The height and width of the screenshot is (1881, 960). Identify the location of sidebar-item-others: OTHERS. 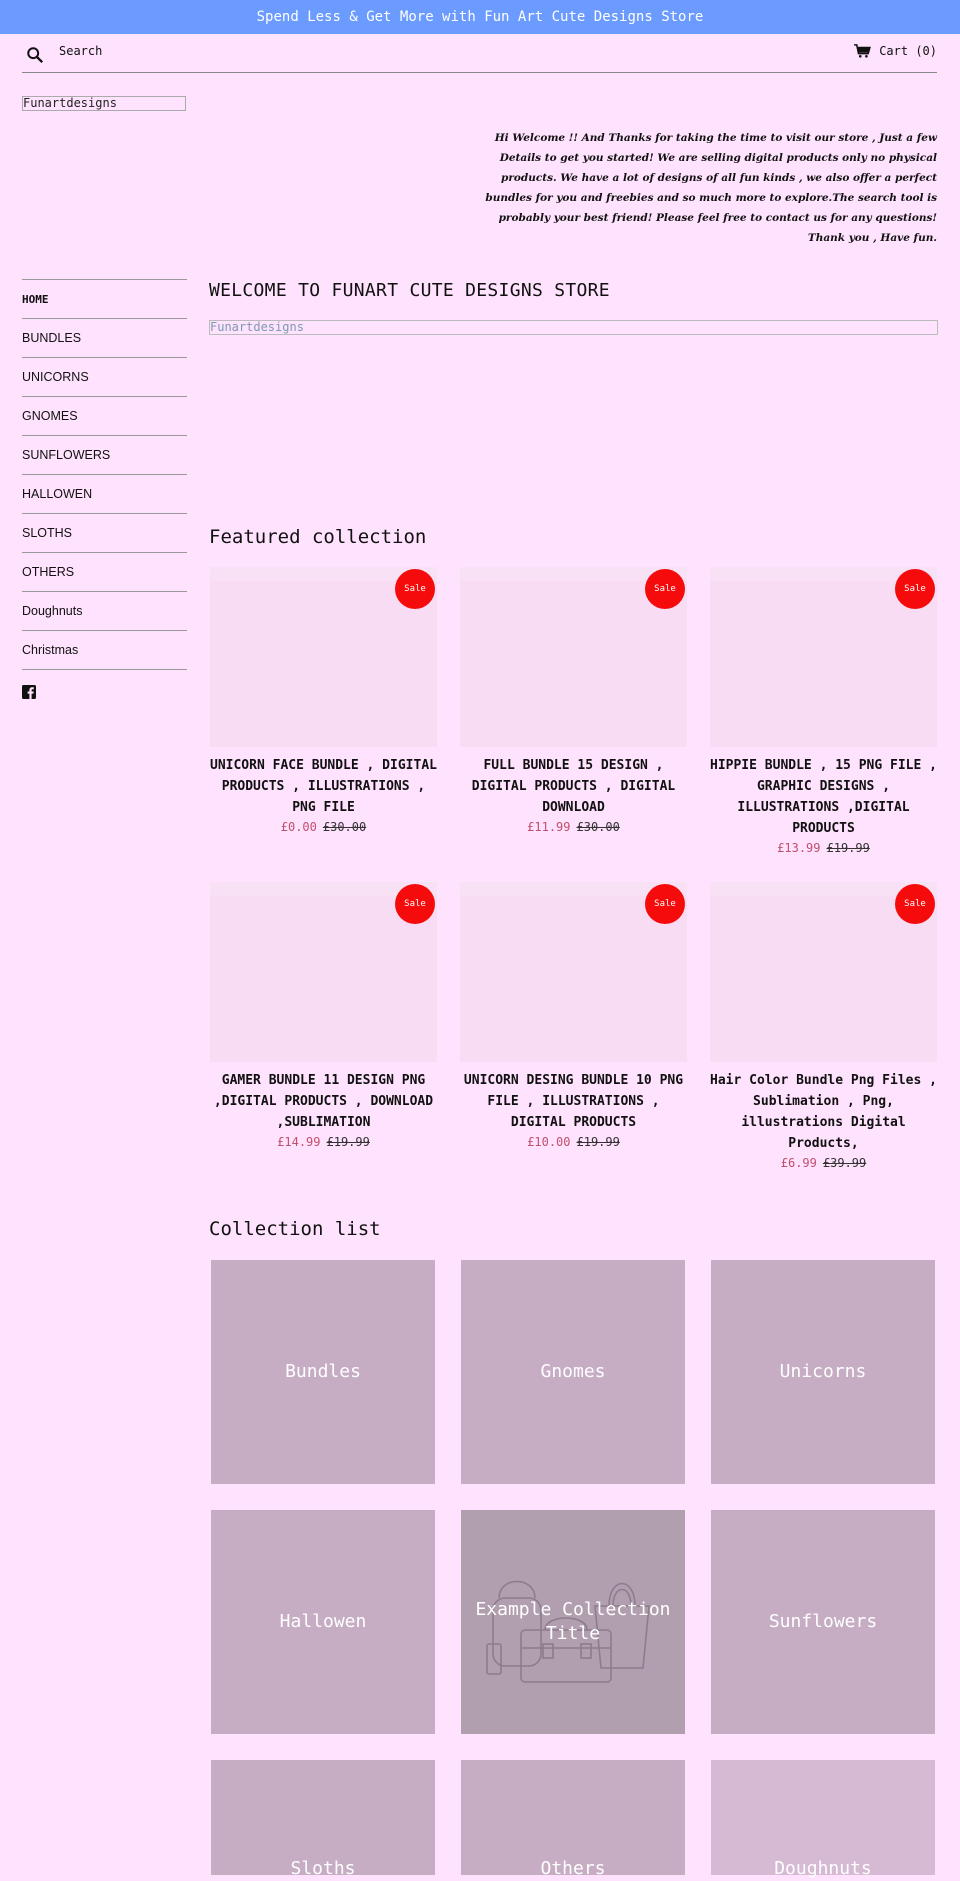
(104, 571).